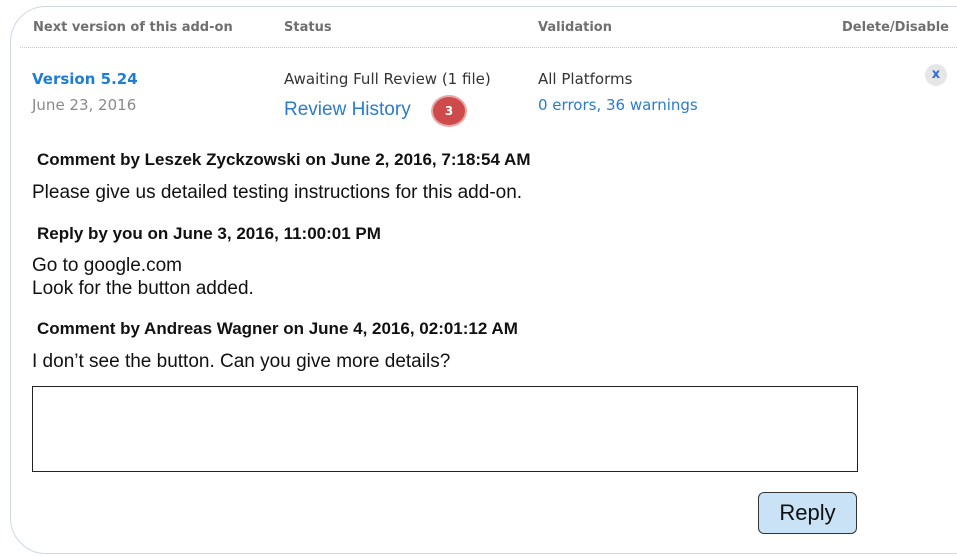 Image resolution: width=957 pixels, height=556 pixels. What do you see at coordinates (85, 79) in the screenshot?
I see `version-link: Version 5.24` at bounding box center [85, 79].